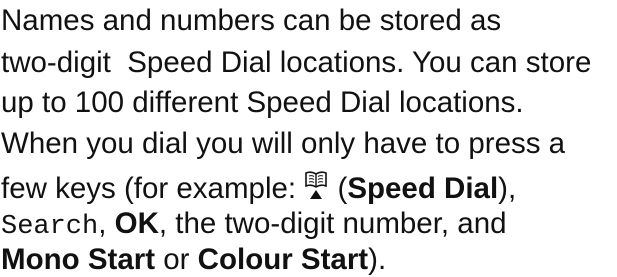  What do you see at coordinates (423, 188) in the screenshot?
I see `speed-dial-key-label: Speed Dial` at bounding box center [423, 188].